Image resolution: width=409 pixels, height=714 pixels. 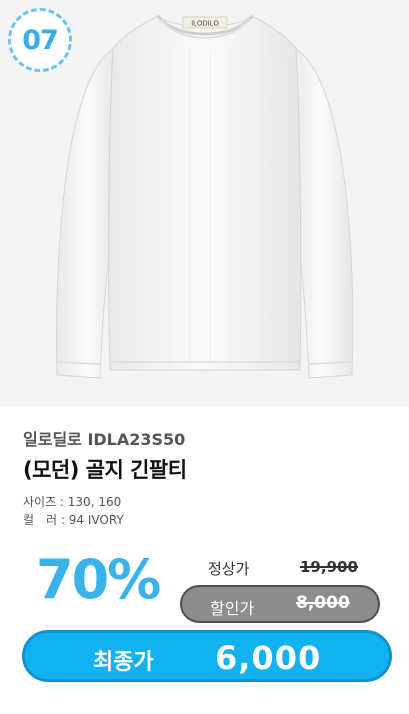 What do you see at coordinates (232, 608) in the screenshot?
I see `sale-price-label: 할인가` at bounding box center [232, 608].